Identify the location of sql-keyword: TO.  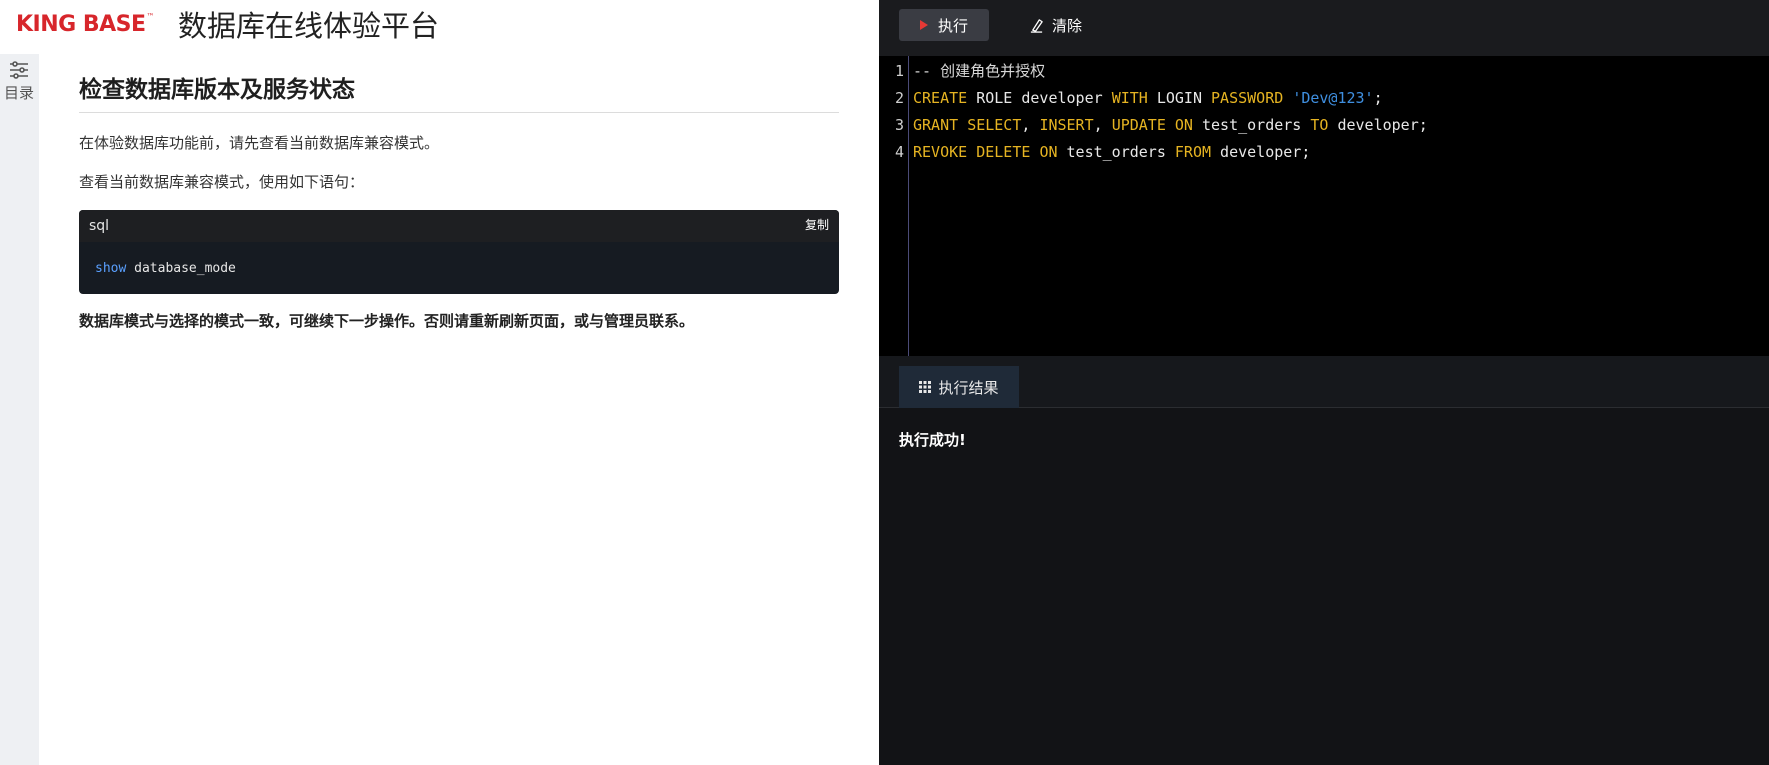
(1319, 125).